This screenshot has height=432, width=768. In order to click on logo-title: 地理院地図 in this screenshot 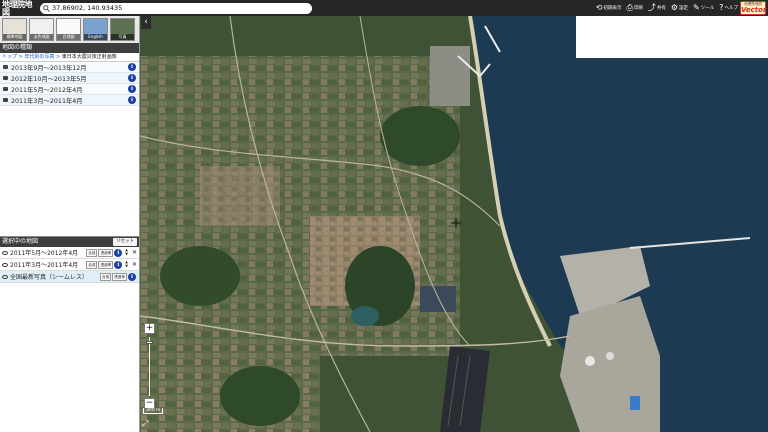, I will do `click(17, 8)`.